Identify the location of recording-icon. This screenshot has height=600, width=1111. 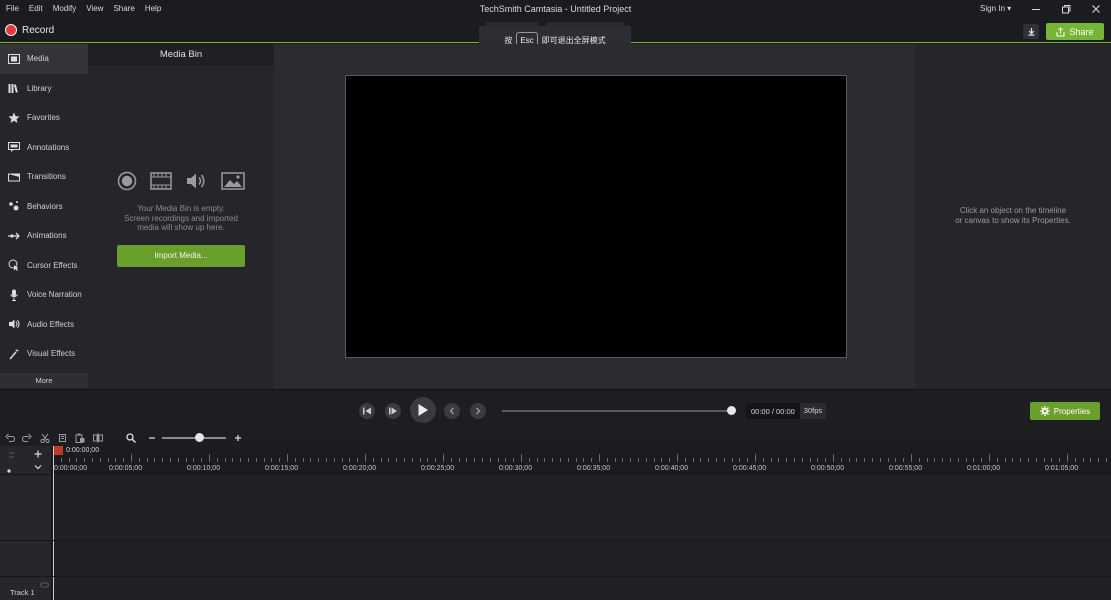
(127, 181).